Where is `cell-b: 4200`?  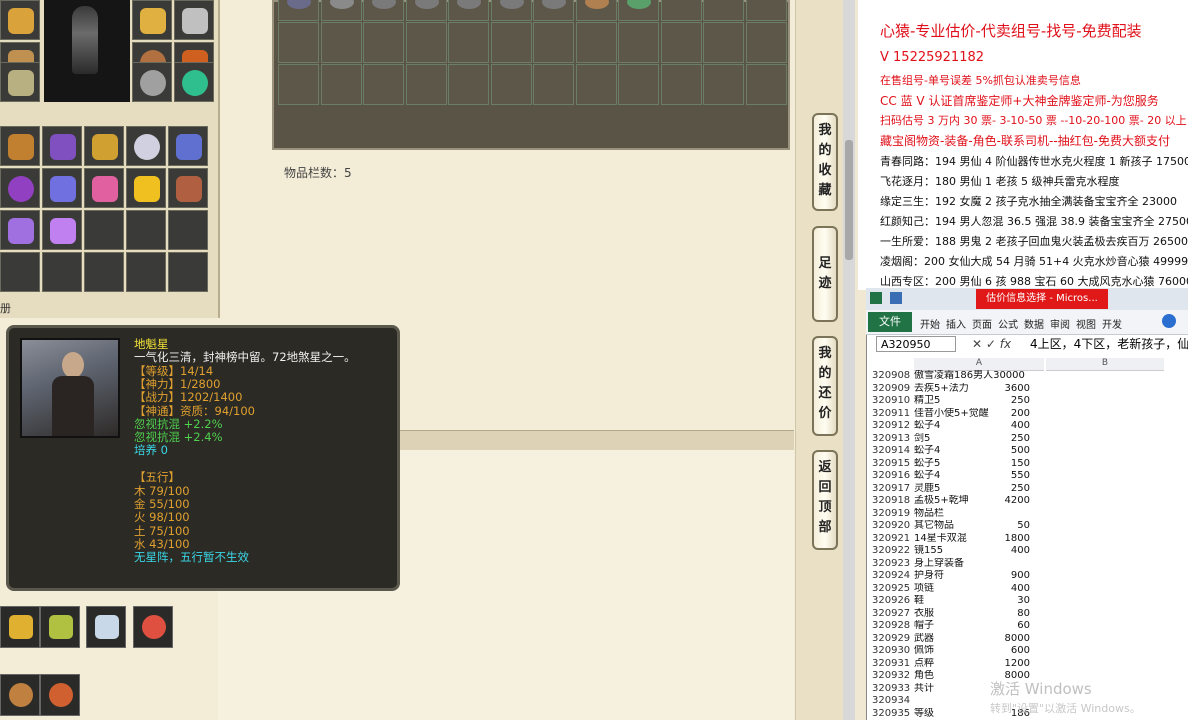
cell-b: 4200 is located at coordinates (1010, 501).